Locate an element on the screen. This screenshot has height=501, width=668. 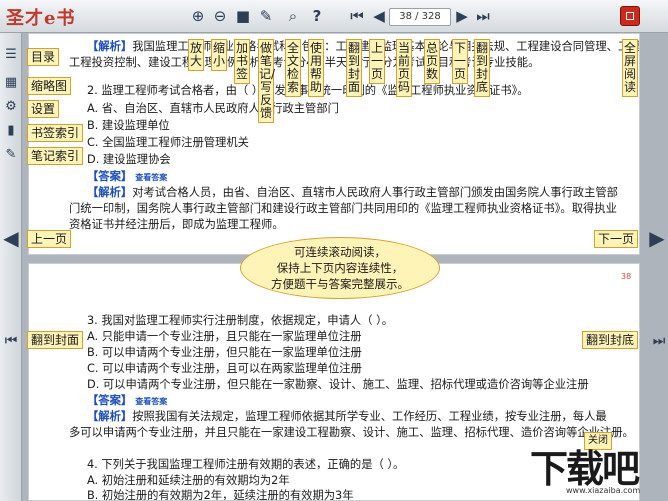
watermark-url: www.xiazaiba.com is located at coordinates (603, 490).